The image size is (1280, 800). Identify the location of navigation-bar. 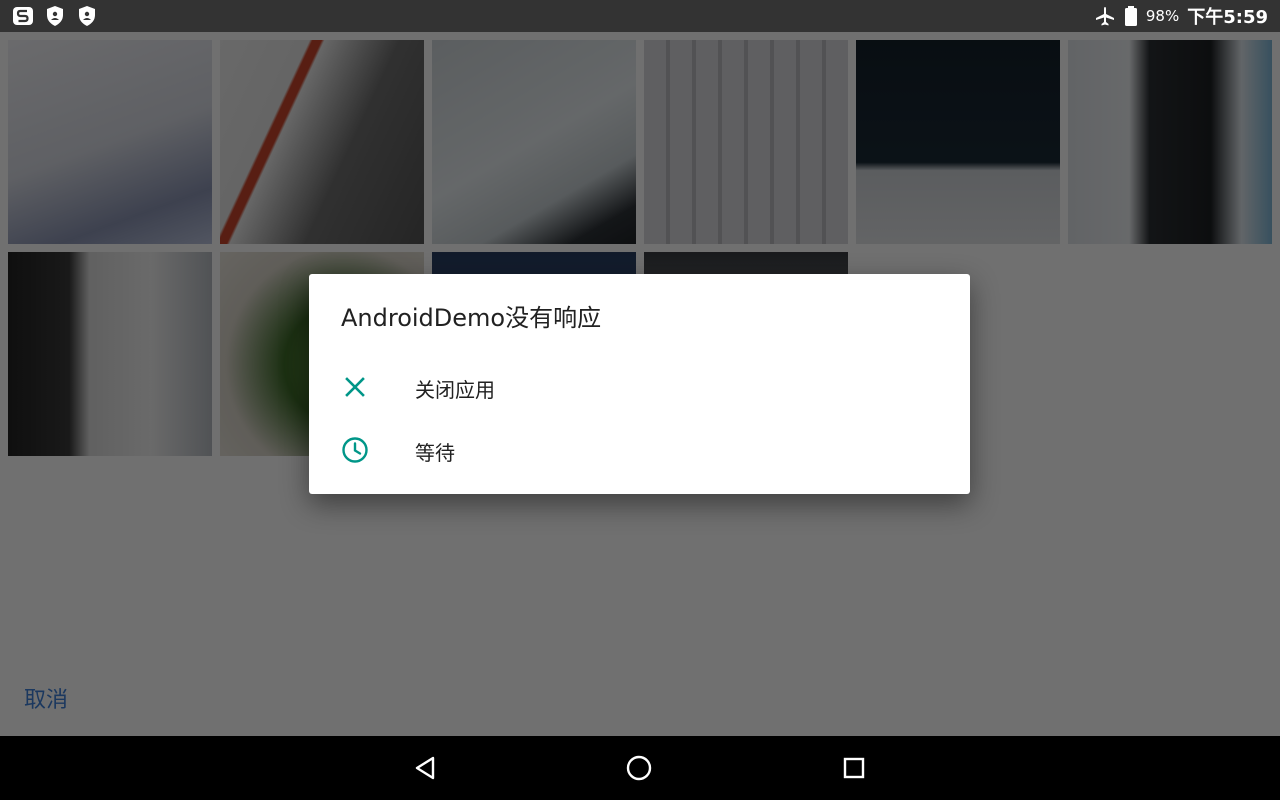
(640, 768).